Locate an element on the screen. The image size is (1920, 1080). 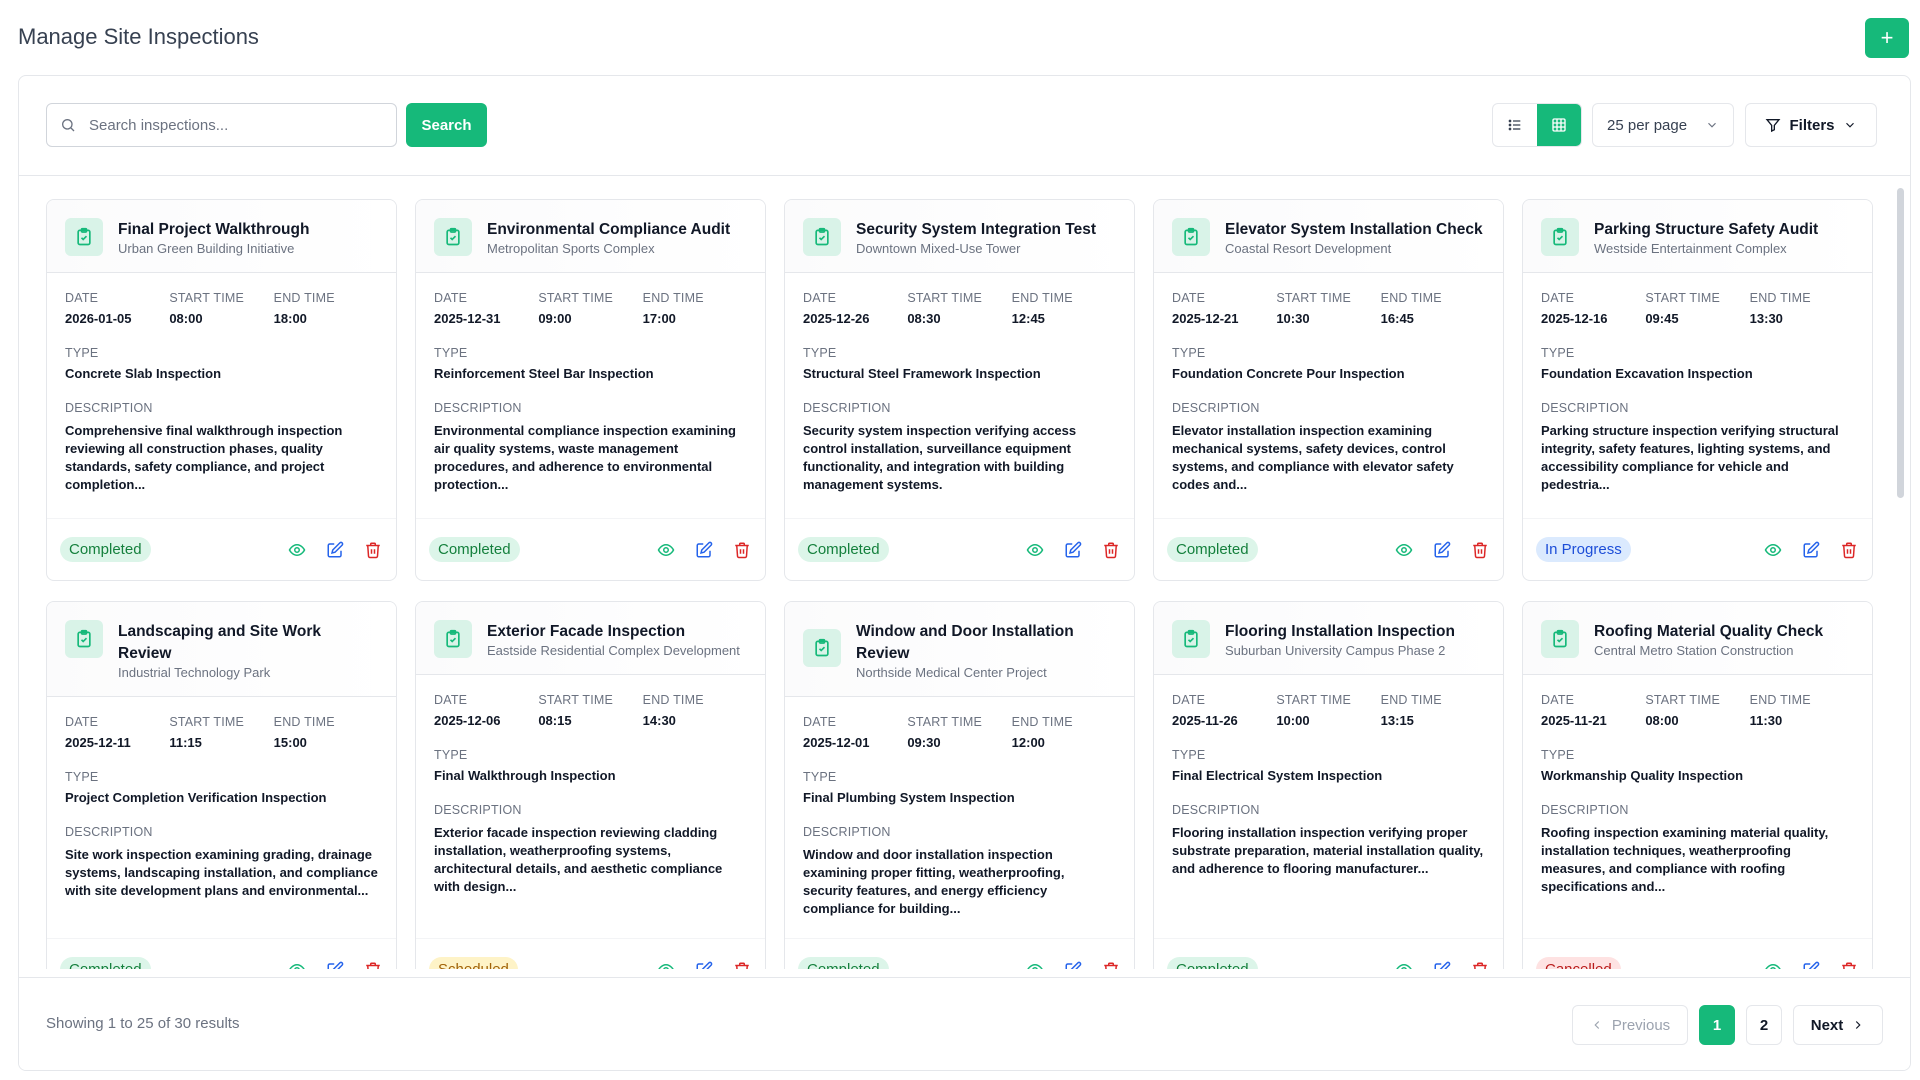
filters-button: Filters is located at coordinates (1811, 125).